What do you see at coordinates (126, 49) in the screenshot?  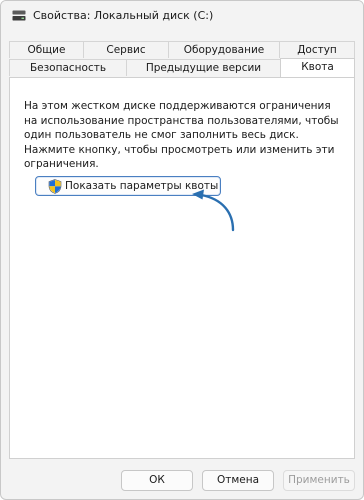 I see `tab-tools: Сервис` at bounding box center [126, 49].